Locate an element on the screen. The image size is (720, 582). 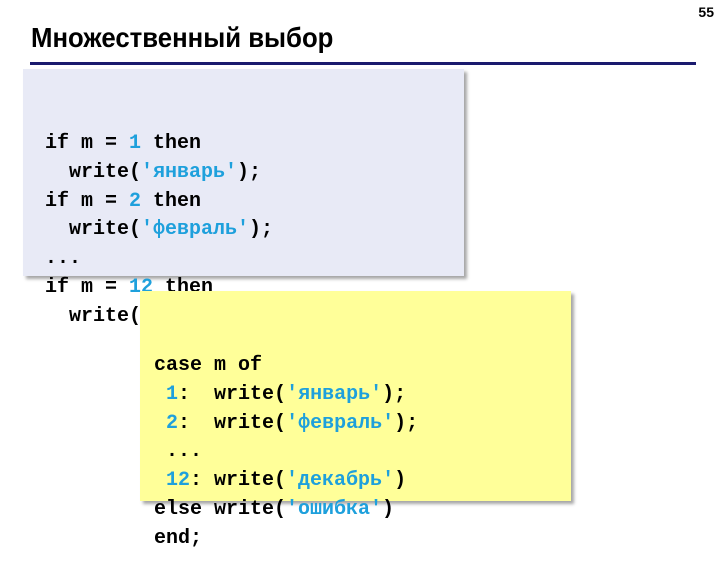
code-line: 1: write('январь'); is located at coordinates (362, 395).